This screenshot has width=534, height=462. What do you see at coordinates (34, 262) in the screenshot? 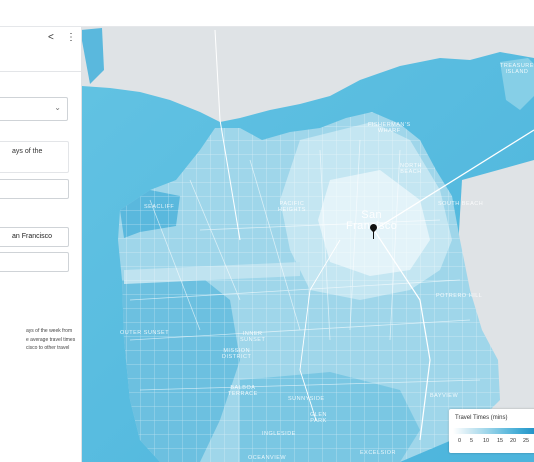
I see `destination-field` at bounding box center [34, 262].